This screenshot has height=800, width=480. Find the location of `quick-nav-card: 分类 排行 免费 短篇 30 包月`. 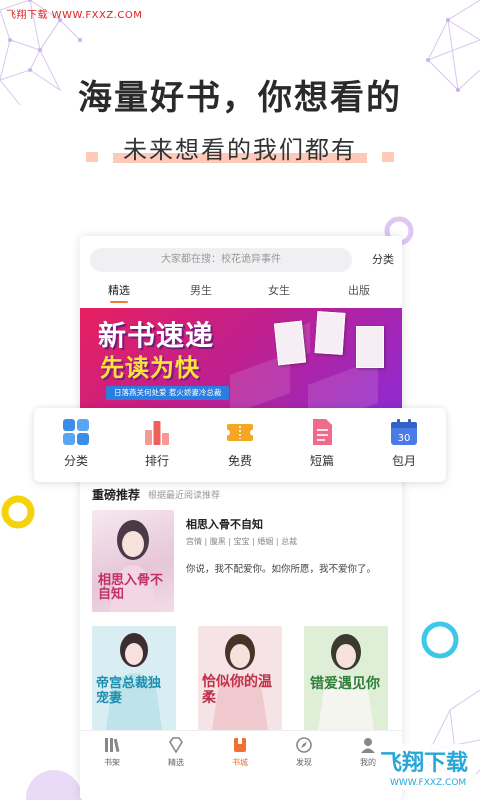

quick-nav-card: 分类 排行 免费 短篇 30 包月 is located at coordinates (240, 445).